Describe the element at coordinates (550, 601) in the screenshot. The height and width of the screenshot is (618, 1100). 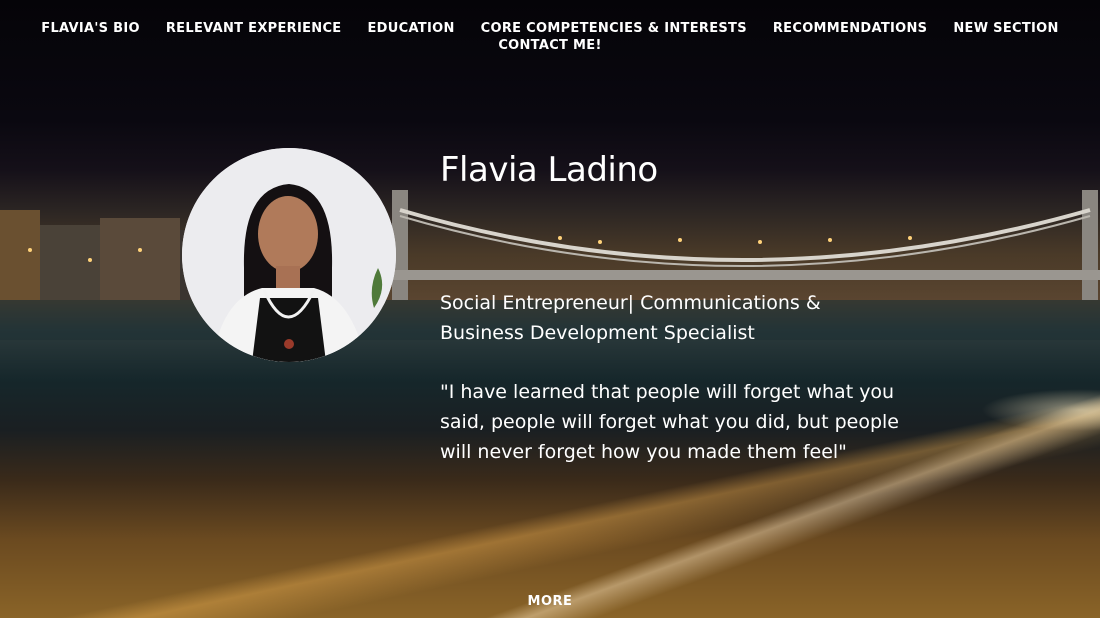
I see `more-button: MORE` at that location.